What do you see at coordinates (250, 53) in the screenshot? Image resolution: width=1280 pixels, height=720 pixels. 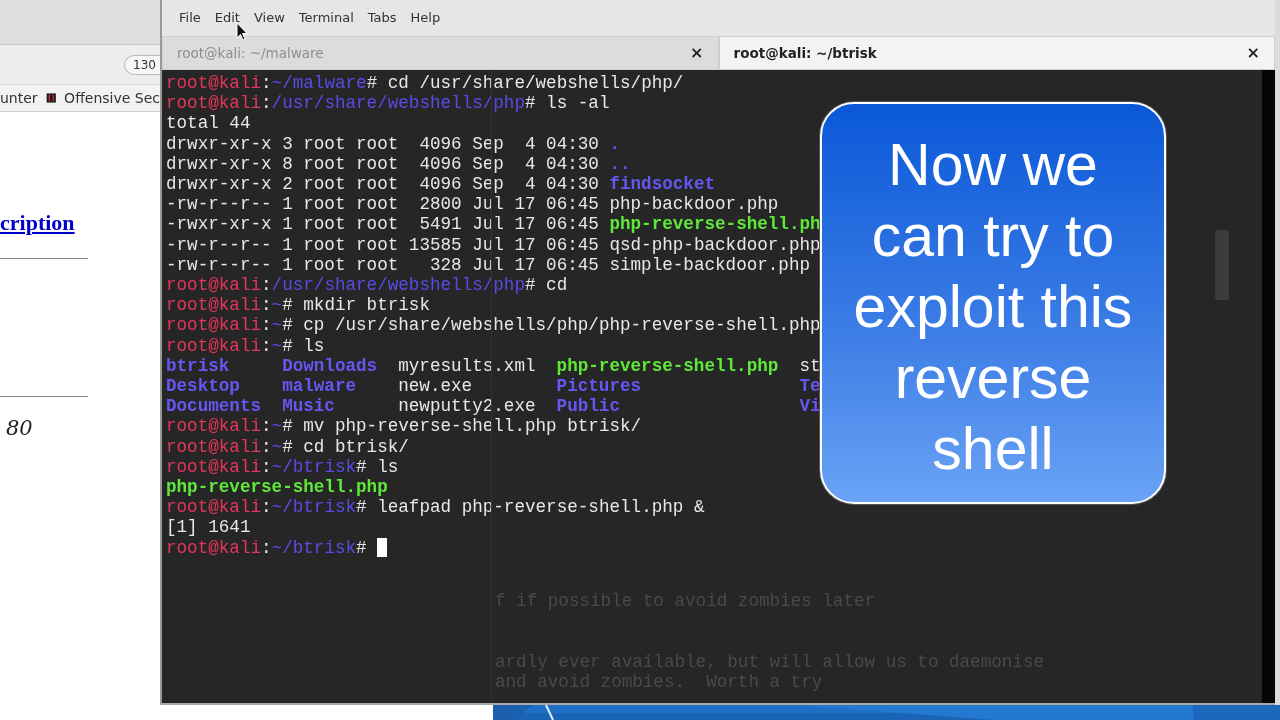 I see `tab-label: root@kali: ~/malware` at bounding box center [250, 53].